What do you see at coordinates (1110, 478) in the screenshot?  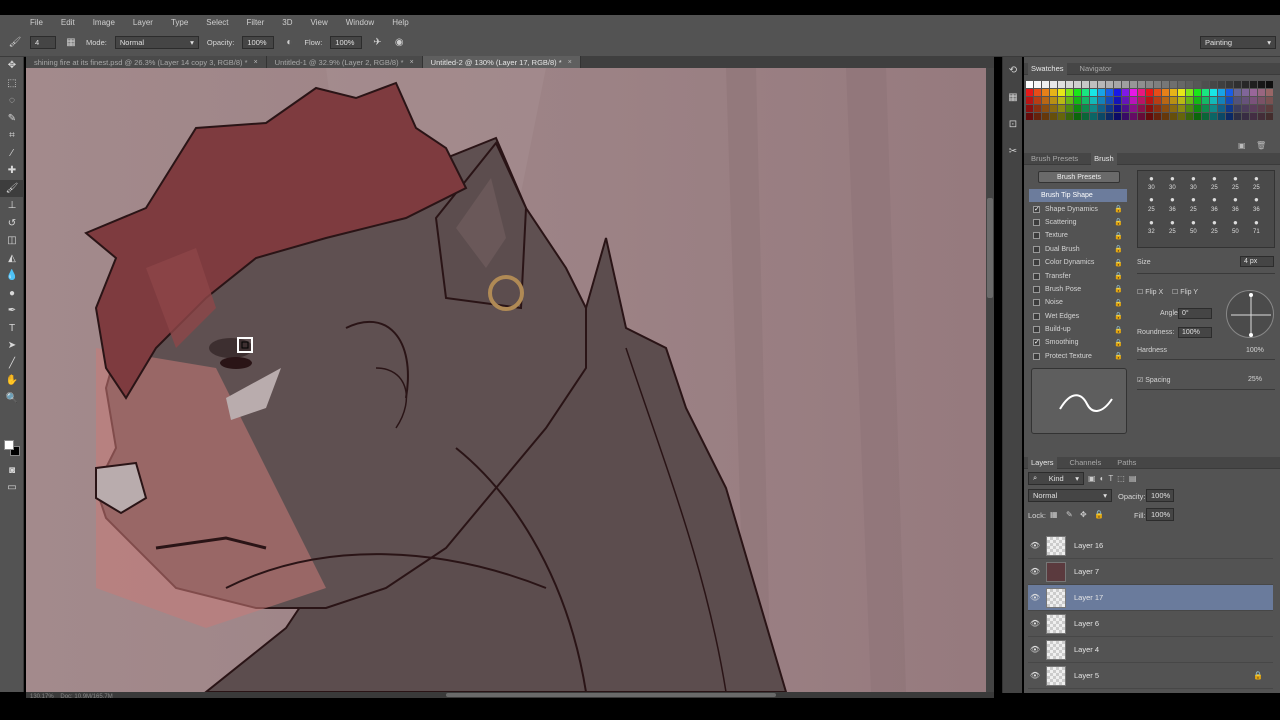 I see `type-filter-icon: T` at bounding box center [1110, 478].